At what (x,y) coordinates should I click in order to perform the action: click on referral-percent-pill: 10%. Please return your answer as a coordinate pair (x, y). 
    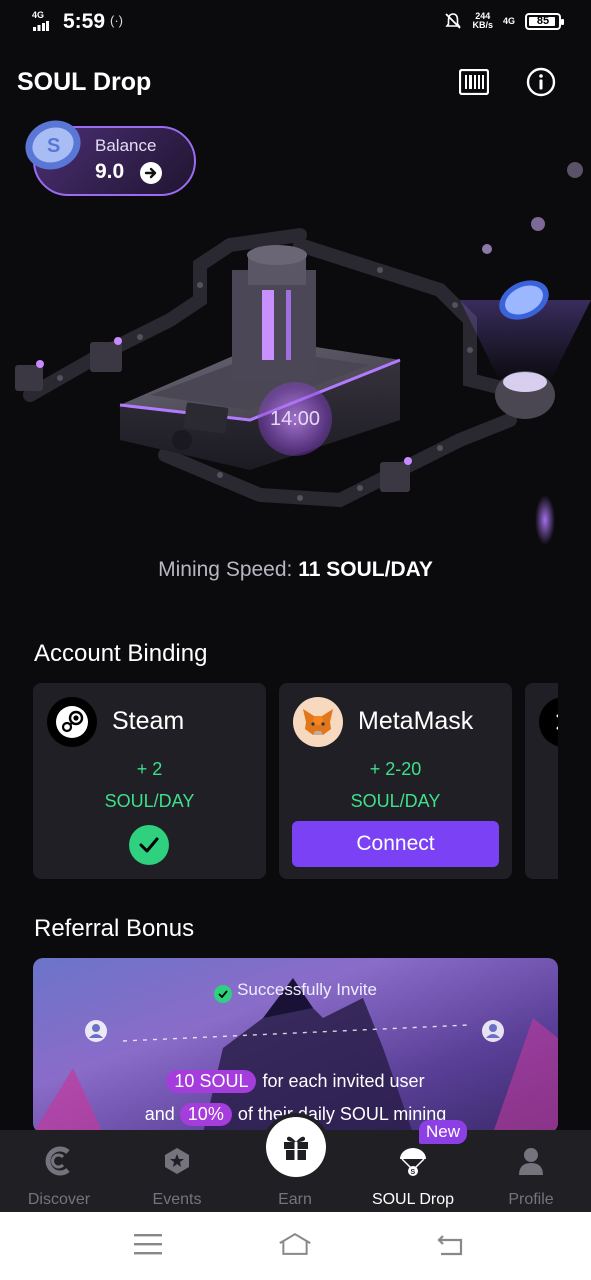
    Looking at the image, I should click on (205, 1114).